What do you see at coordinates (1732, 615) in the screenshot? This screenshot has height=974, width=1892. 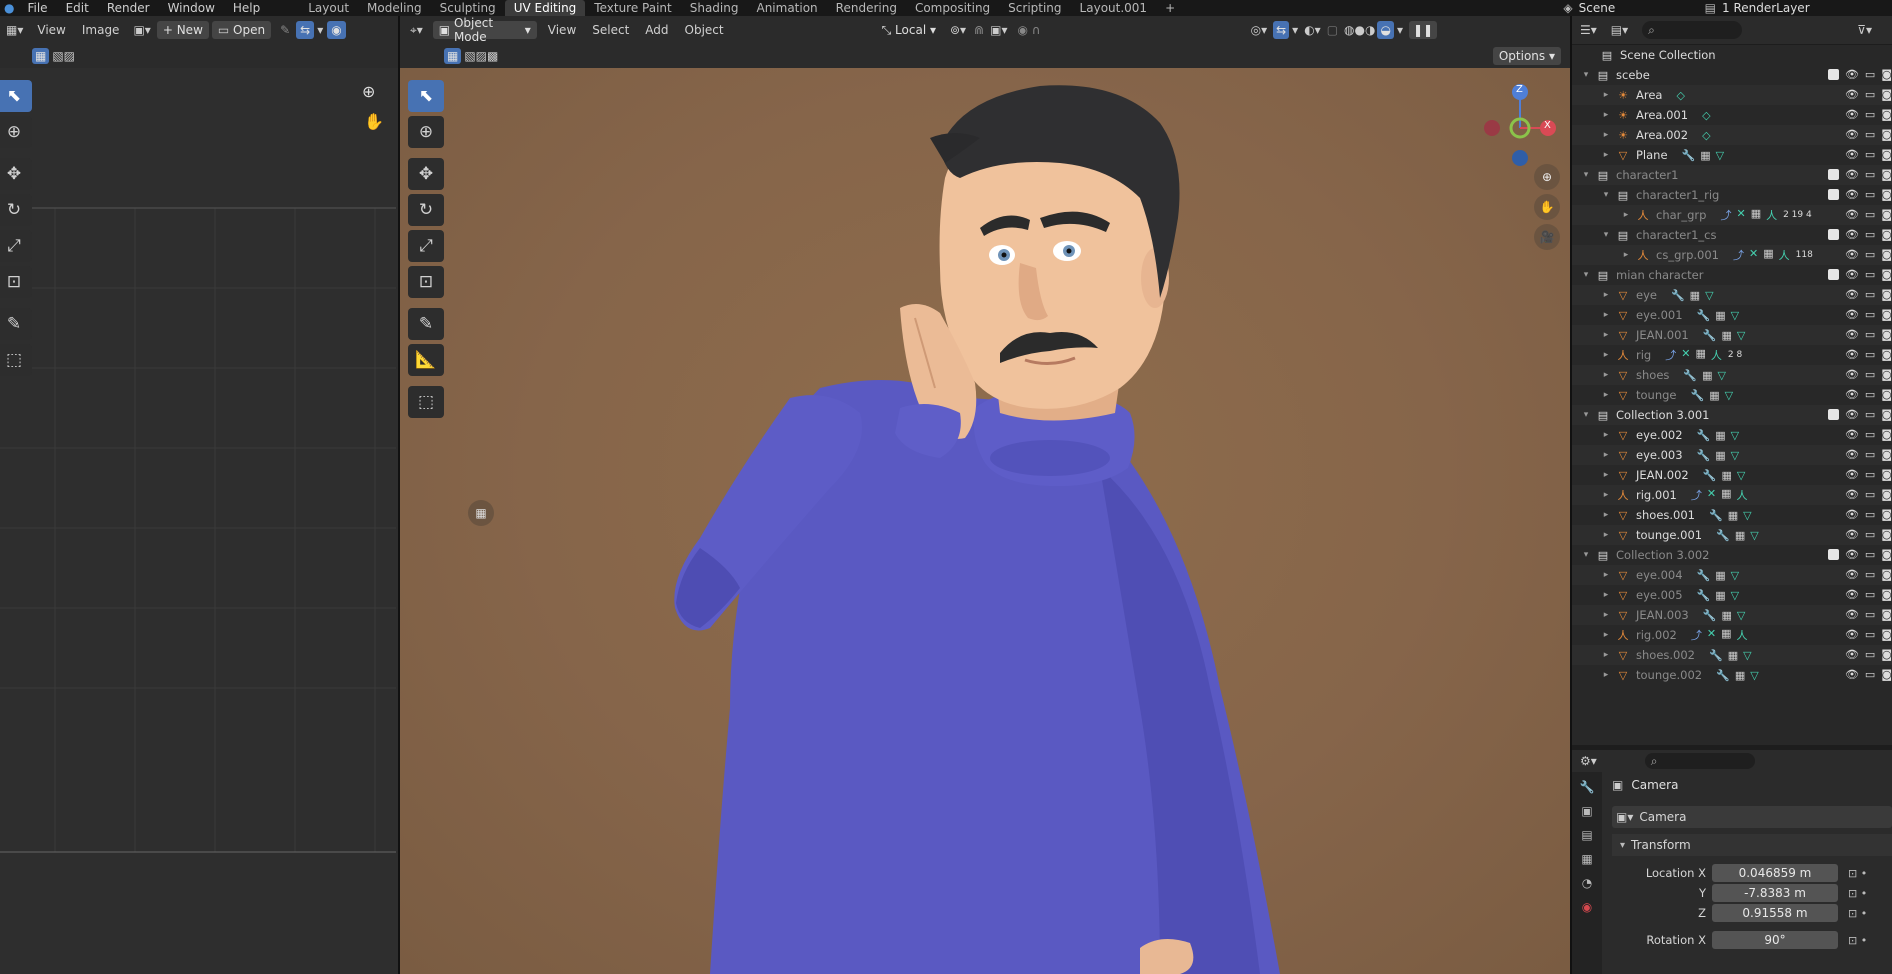 I see `outliner-row: ▸ ▽ JEAN.003 🔧 ▦ ▽ 👁 ▭ ◙` at bounding box center [1732, 615].